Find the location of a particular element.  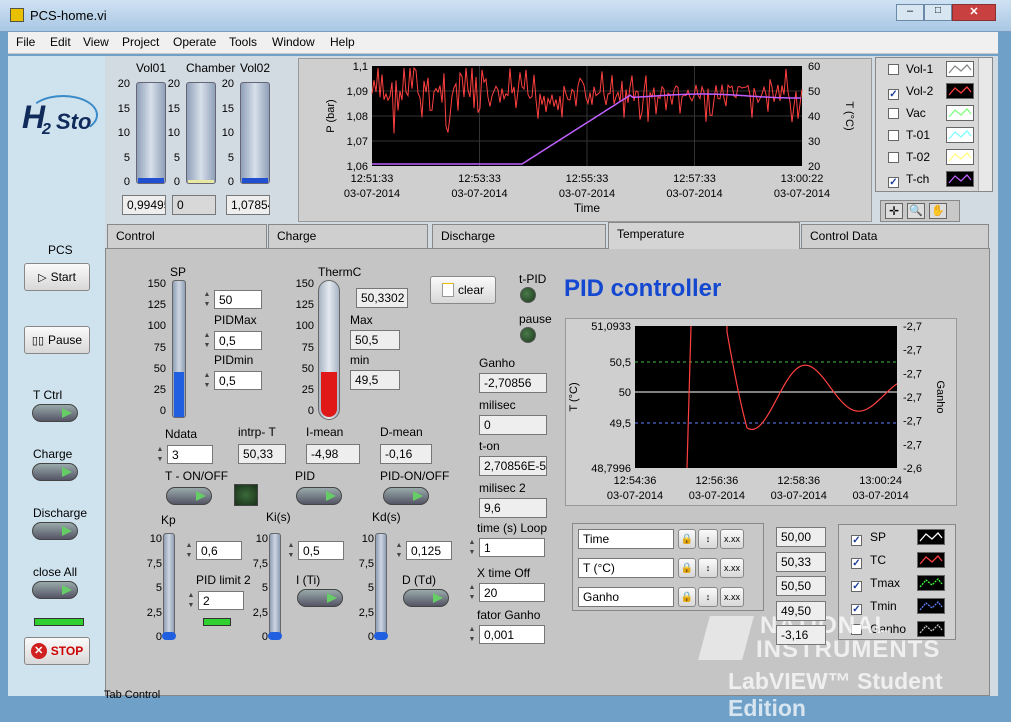

kp-slider is located at coordinates (169, 586).